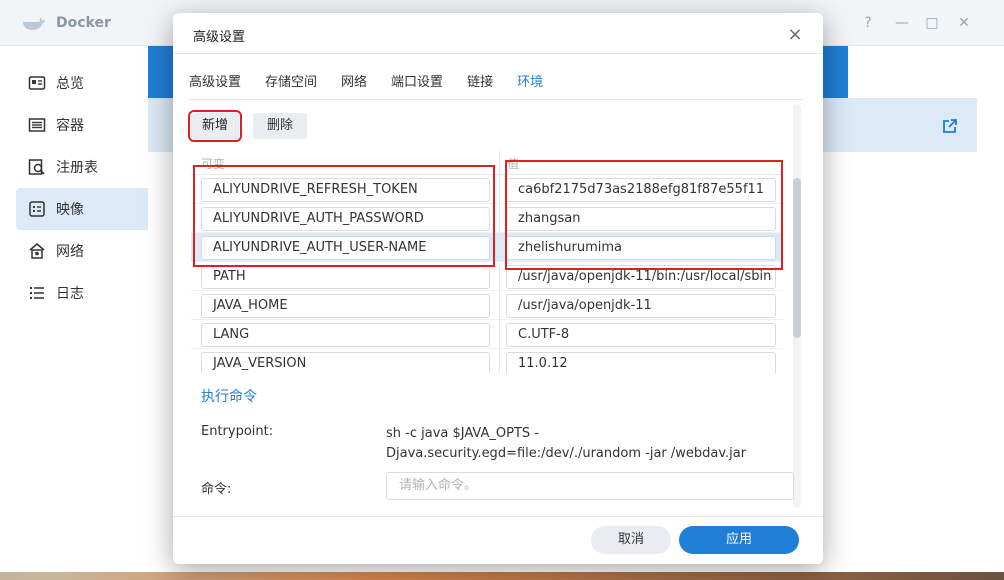 Image resolution: width=1004 pixels, height=580 pixels. Describe the element at coordinates (345, 306) in the screenshot. I see `variable-field: JAVA_HOME` at that location.